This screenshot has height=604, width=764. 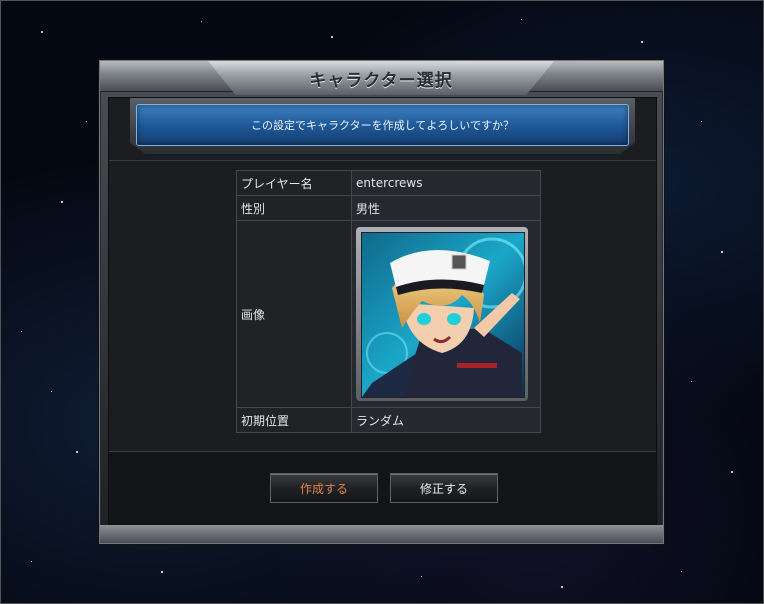 I want to click on row-label: プレイヤー名, so click(x=294, y=183).